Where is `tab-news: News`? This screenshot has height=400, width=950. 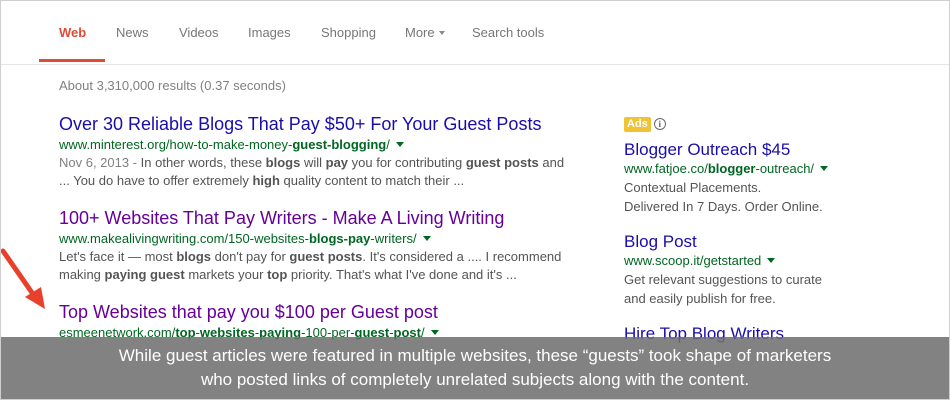 tab-news: News is located at coordinates (132, 32).